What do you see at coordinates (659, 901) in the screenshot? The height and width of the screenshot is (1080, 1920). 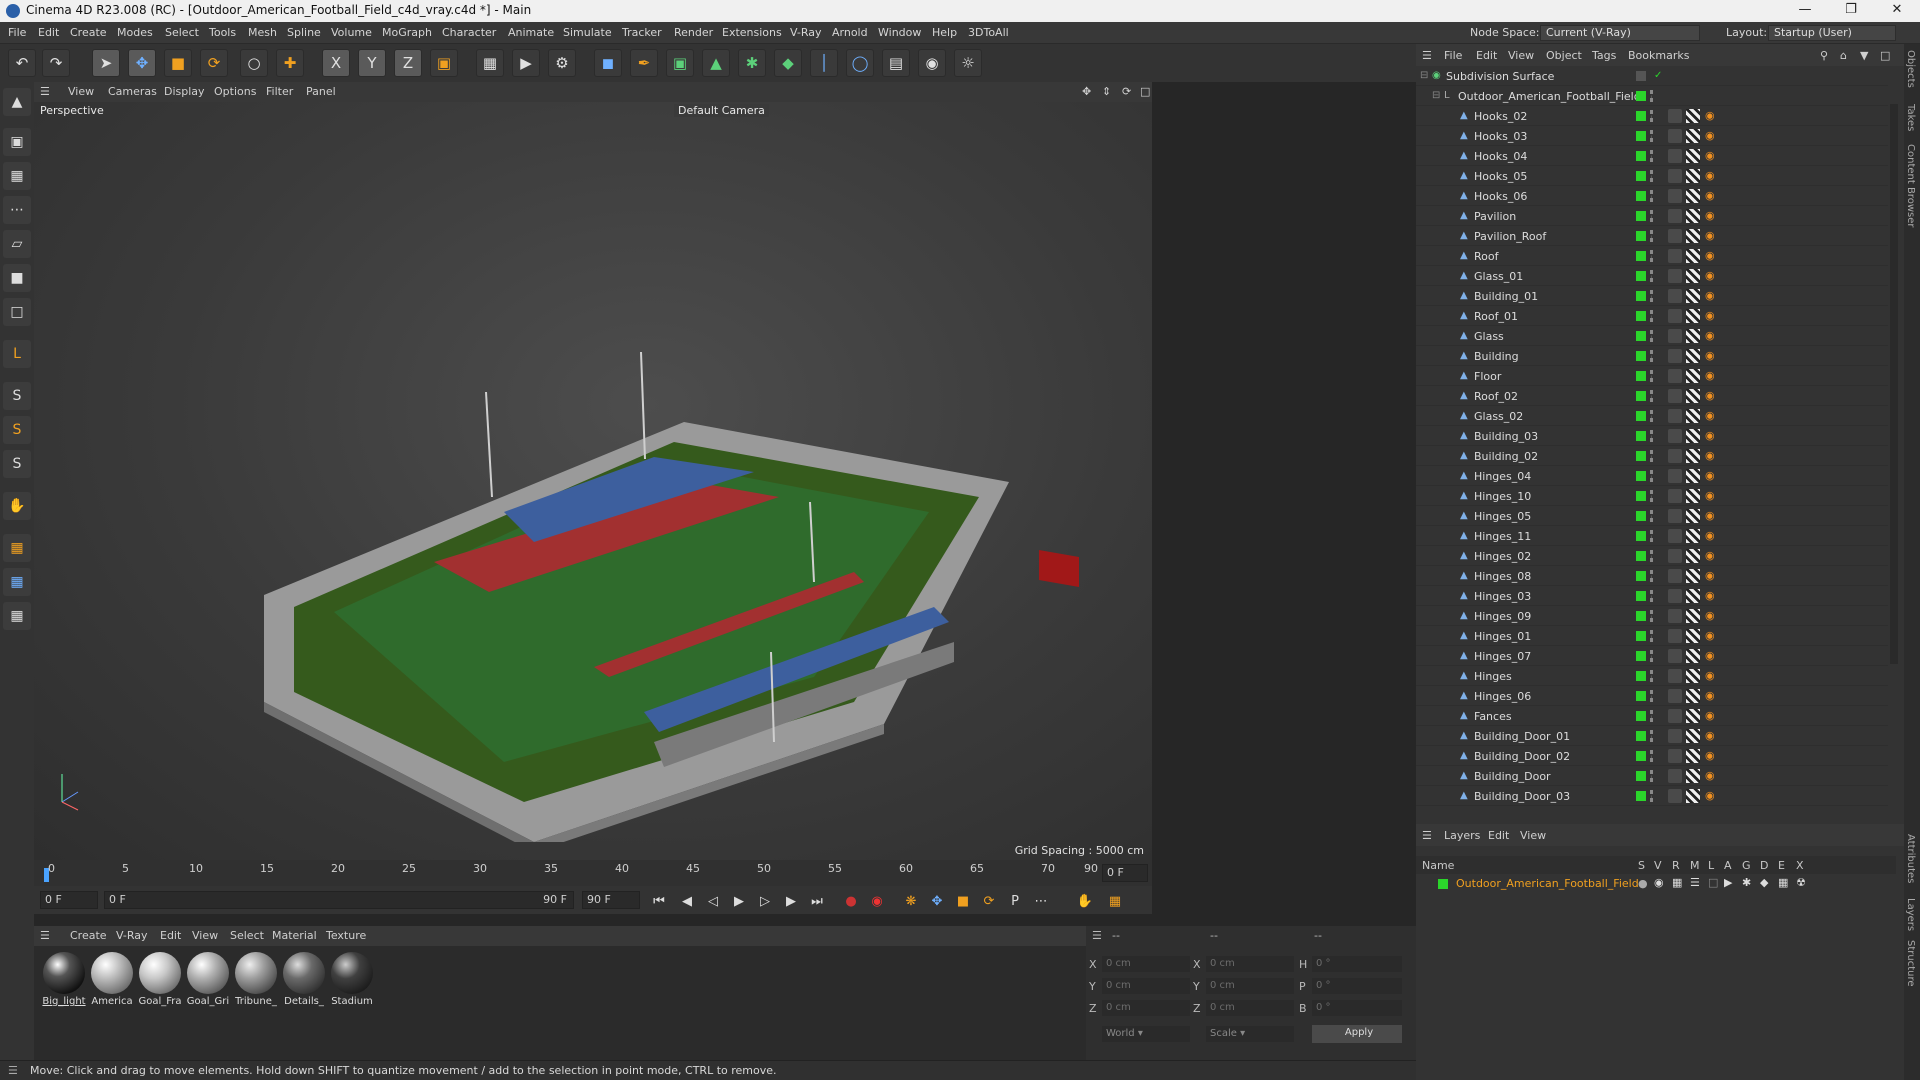 I see `go-to-start-icon: ⏮` at bounding box center [659, 901].